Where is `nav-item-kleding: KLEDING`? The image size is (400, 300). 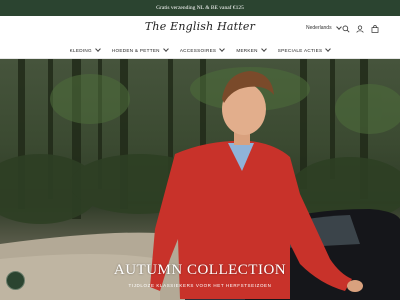
nav-item-kleding: KLEDING is located at coordinates (85, 49).